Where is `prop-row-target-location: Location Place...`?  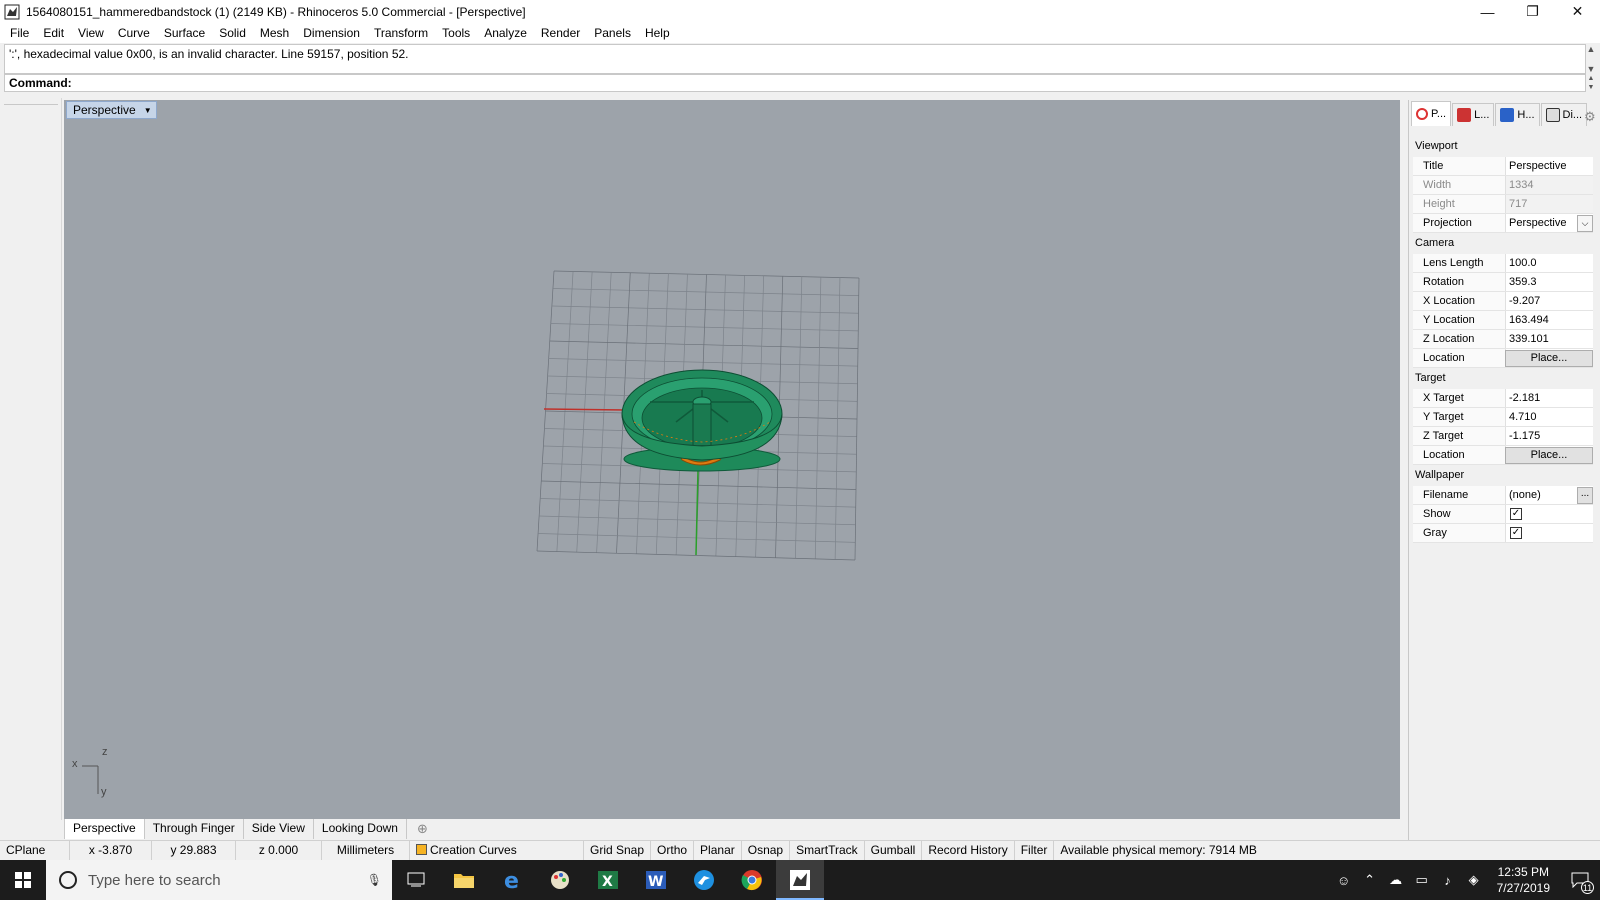 prop-row-target-location: Location Place... is located at coordinates (1503, 455).